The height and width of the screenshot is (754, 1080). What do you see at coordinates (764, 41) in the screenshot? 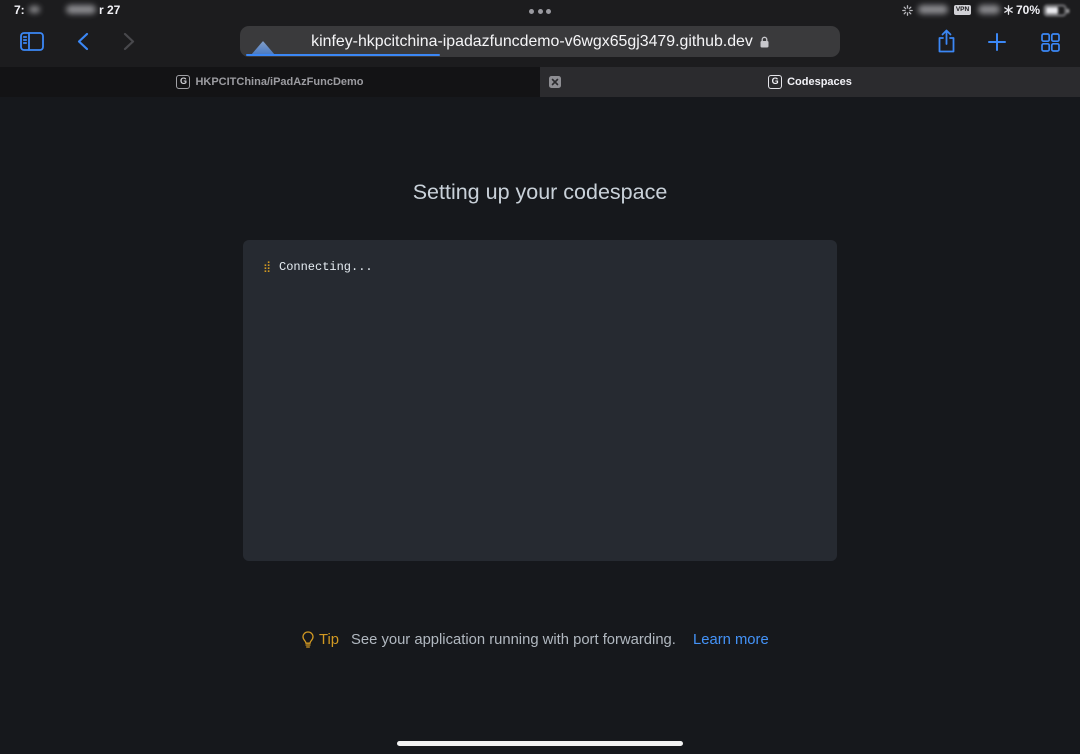
I see `lock-icon` at bounding box center [764, 41].